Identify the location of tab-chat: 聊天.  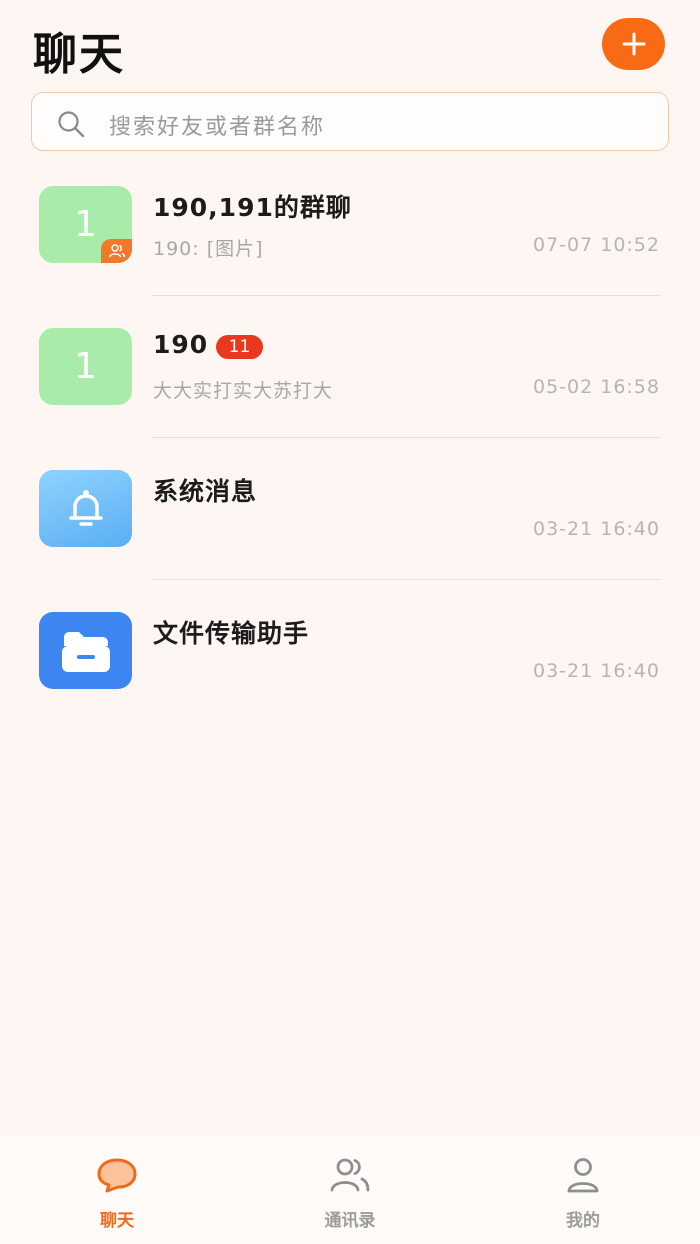
(117, 1190).